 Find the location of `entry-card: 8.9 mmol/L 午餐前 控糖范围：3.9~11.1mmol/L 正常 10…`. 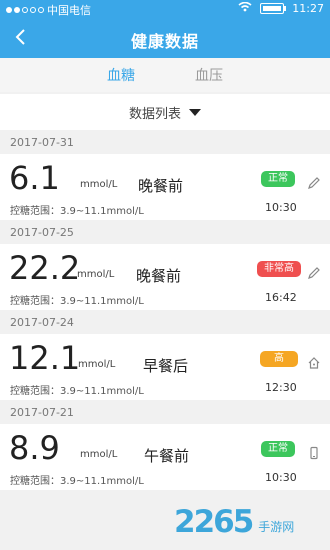

entry-card: 8.9 mmol/L 午餐前 控糖范围：3.9~11.1mmol/L 正常 10… is located at coordinates (165, 457).